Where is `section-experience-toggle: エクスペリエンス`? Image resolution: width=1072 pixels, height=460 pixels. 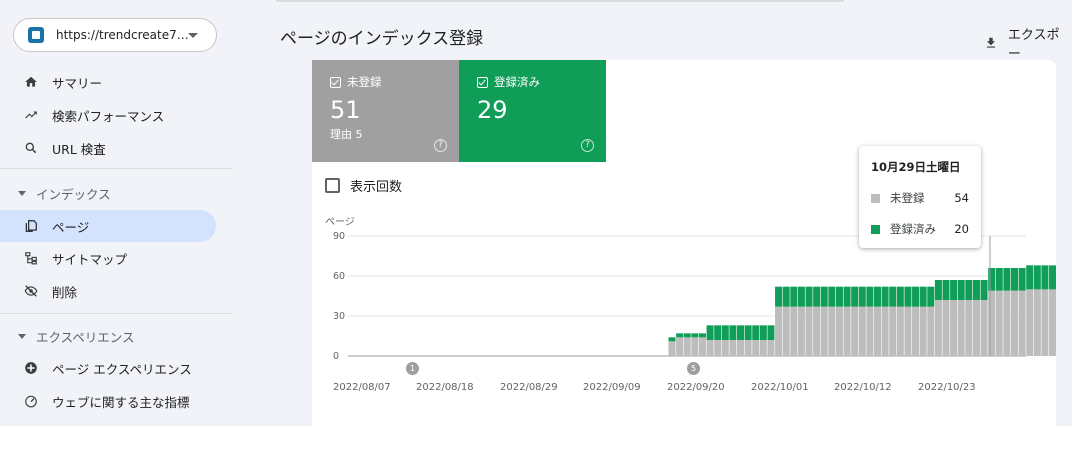
section-experience-toggle: エクスペリエンス is located at coordinates (108, 336).